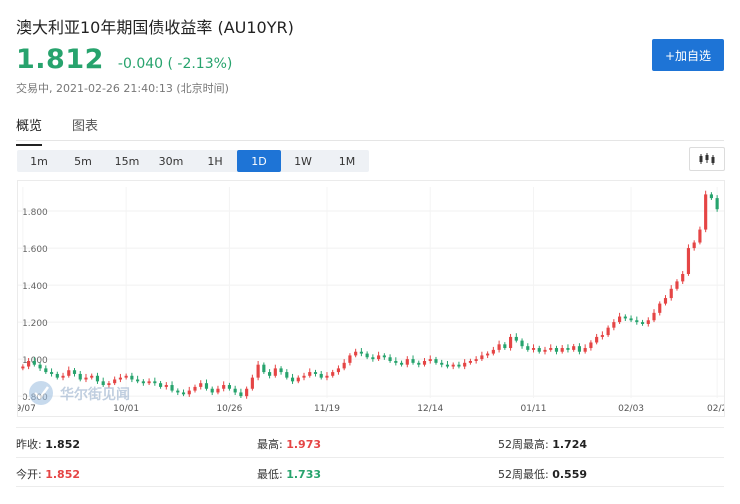 This screenshot has height=504, width=740. Describe the element at coordinates (215, 161) in the screenshot. I see `period-1h: 1H` at that location.